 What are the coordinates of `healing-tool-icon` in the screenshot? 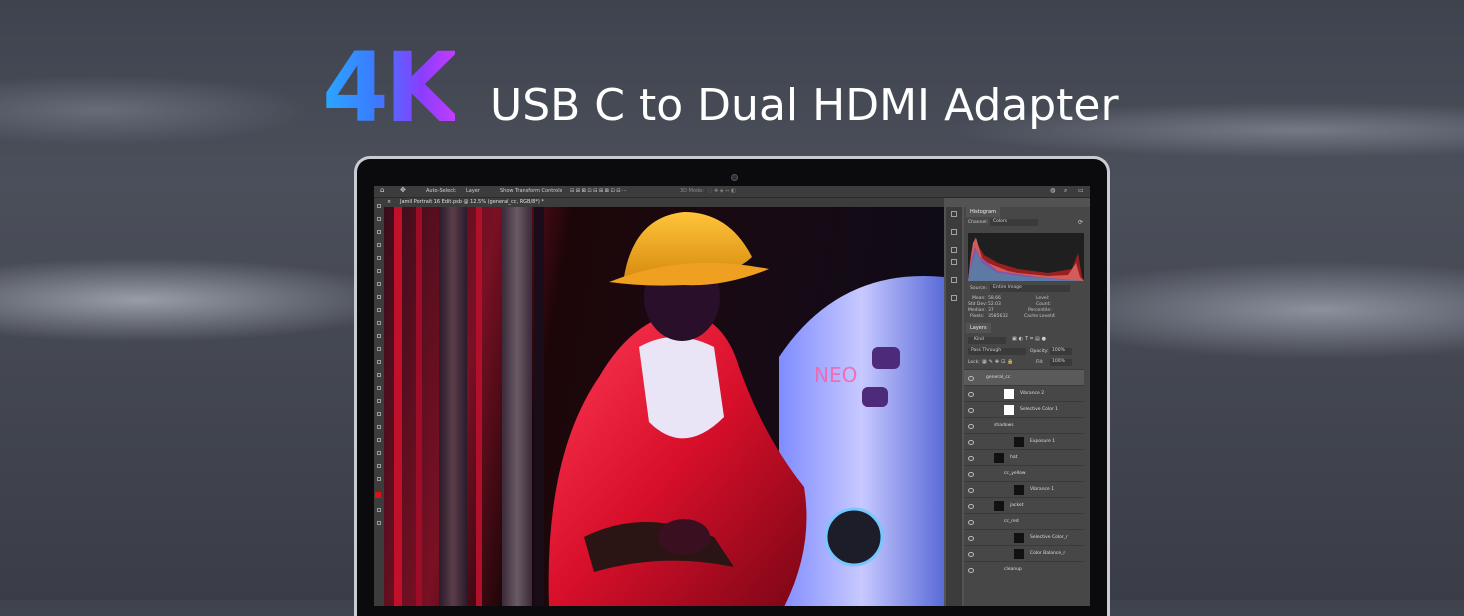 It's located at (379, 297).